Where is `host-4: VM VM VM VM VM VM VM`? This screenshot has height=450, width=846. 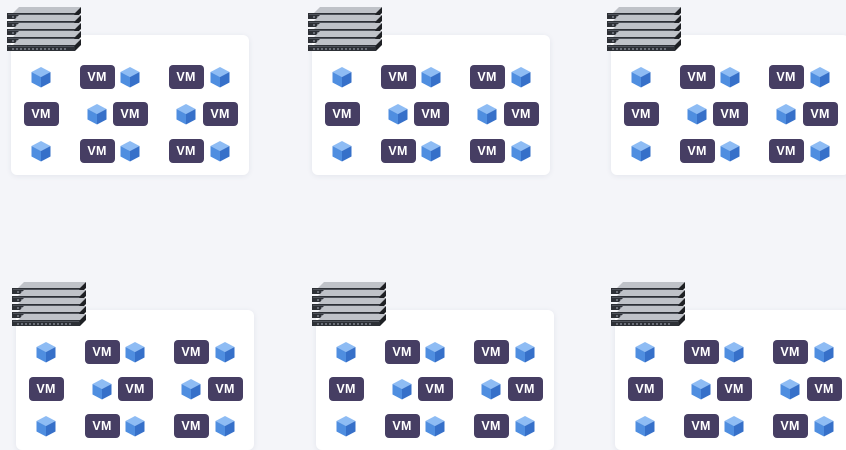
host-4: VM VM VM VM VM VM VM is located at coordinates (134, 362).